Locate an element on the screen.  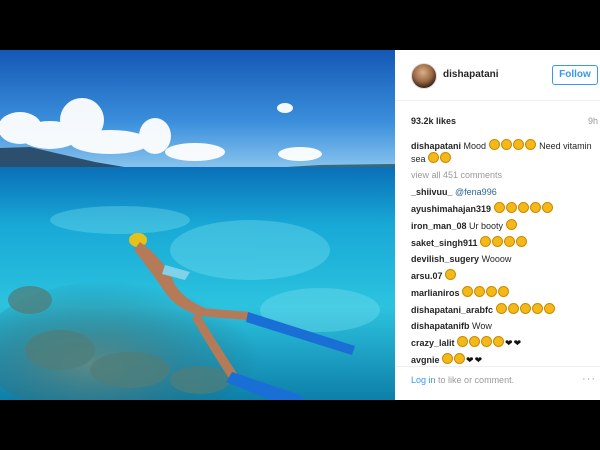
post-footer: Log in to like or comment. ··· is located at coordinates (497, 383).